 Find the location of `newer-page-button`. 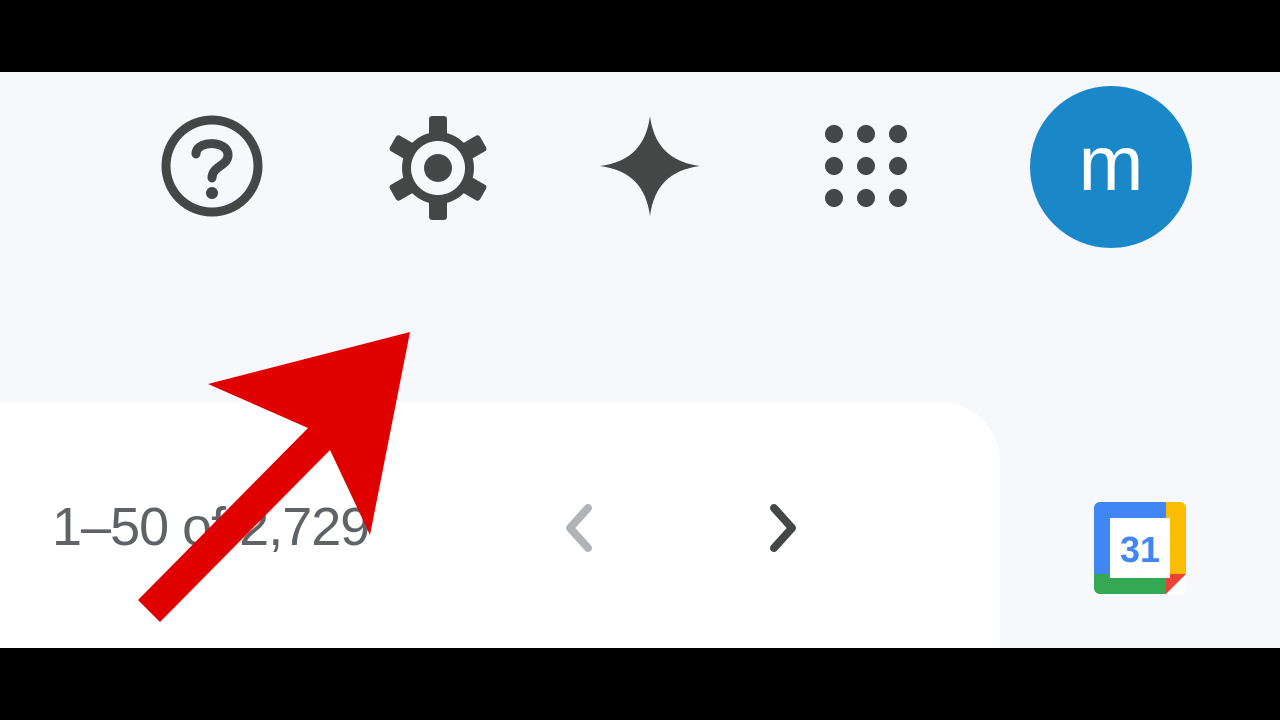

newer-page-button is located at coordinates (782, 528).